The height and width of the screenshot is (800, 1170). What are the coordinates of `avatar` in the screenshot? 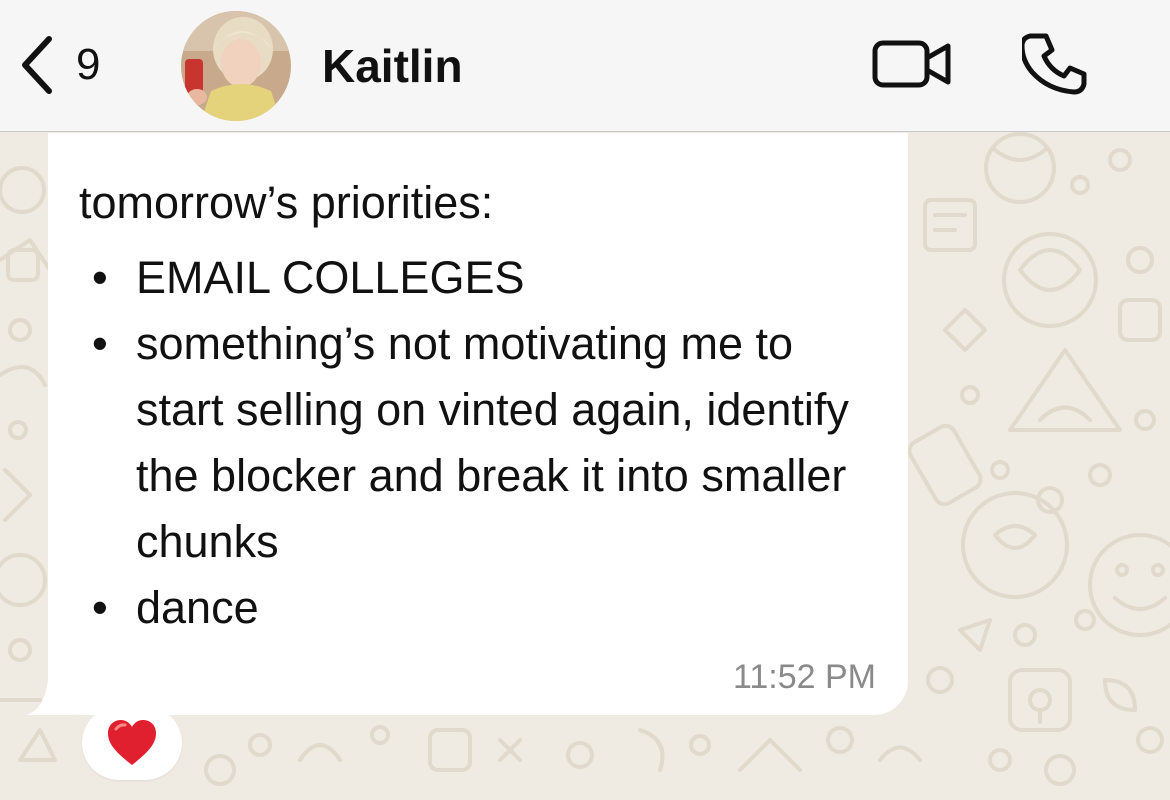 It's located at (236, 66).